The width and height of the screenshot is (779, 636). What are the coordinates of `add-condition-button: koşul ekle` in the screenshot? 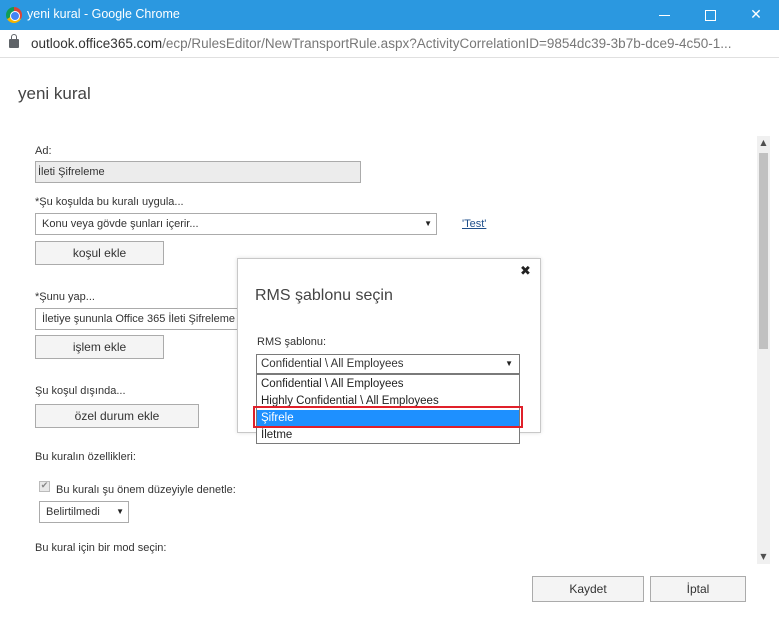 It's located at (99, 253).